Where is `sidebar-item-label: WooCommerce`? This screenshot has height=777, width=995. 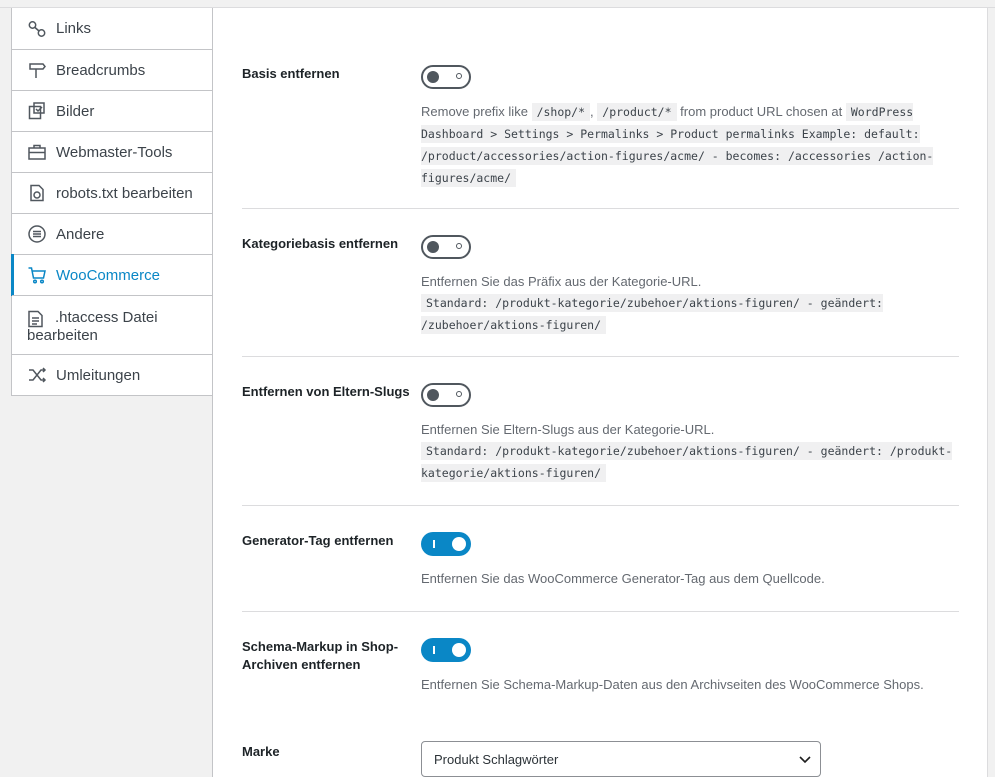
sidebar-item-label: WooCommerce is located at coordinates (108, 275).